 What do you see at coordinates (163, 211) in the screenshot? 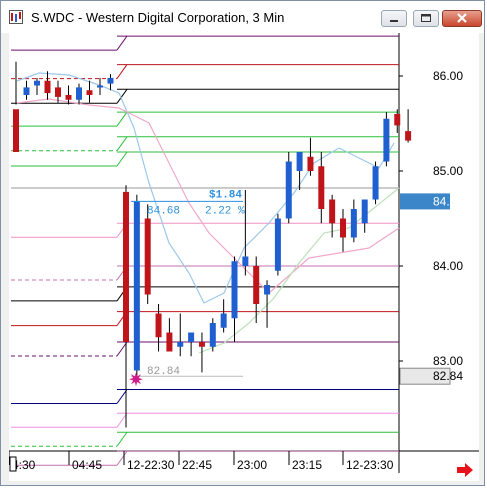
I see `annotation-high-label: 84.68` at bounding box center [163, 211].